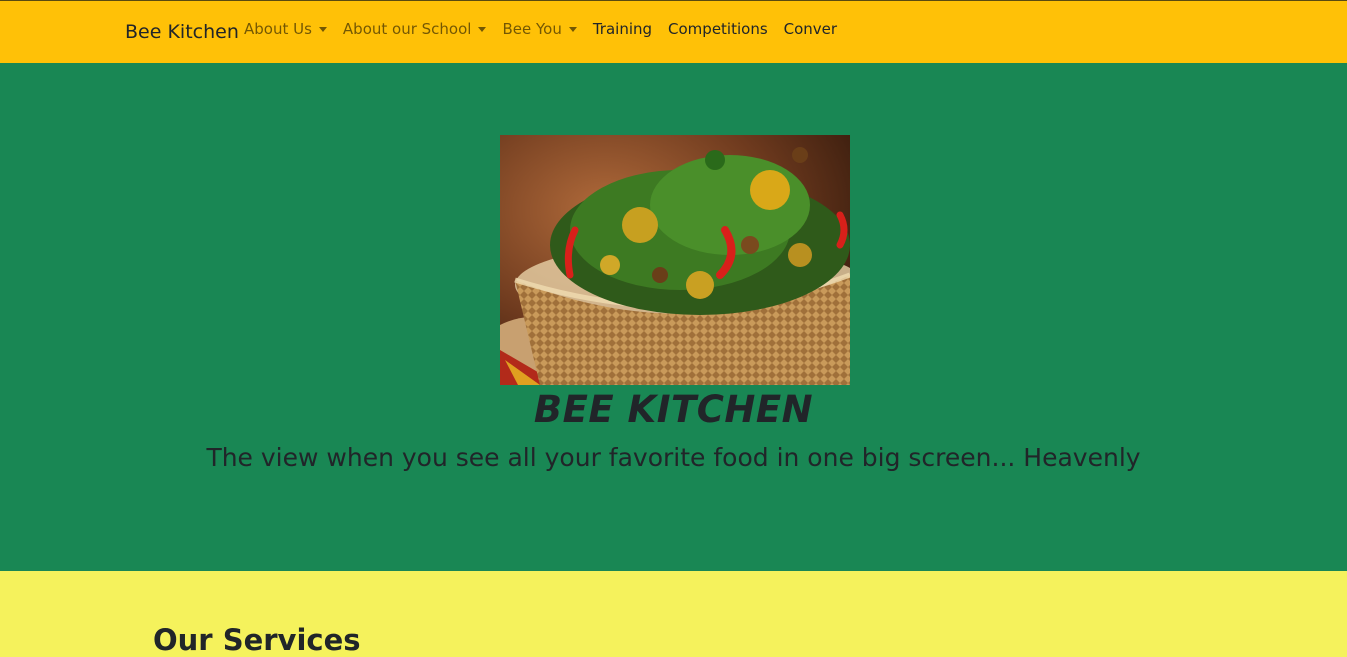  I want to click on nav-about-us-label: About Us, so click(278, 29).